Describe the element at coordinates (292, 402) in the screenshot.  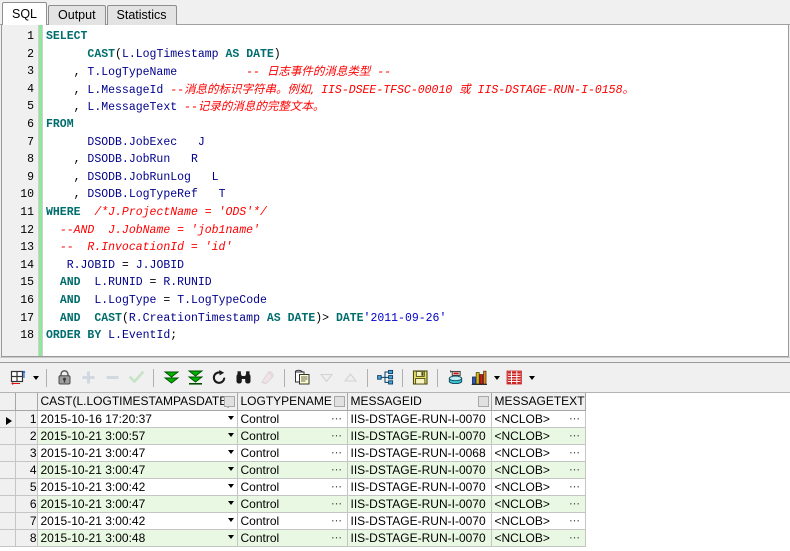
I see `column-header-type: LOGTYPENAME` at that location.